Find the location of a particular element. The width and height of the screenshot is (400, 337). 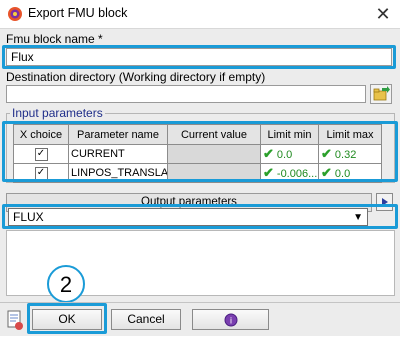

browse-button is located at coordinates (381, 94).